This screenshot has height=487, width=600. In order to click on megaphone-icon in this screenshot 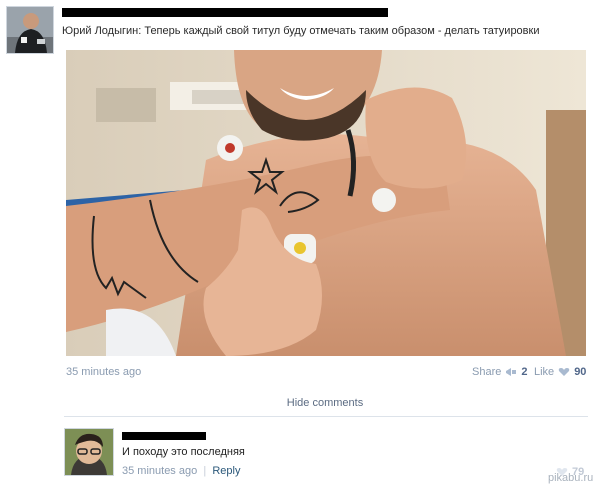, I will do `click(511, 372)`.